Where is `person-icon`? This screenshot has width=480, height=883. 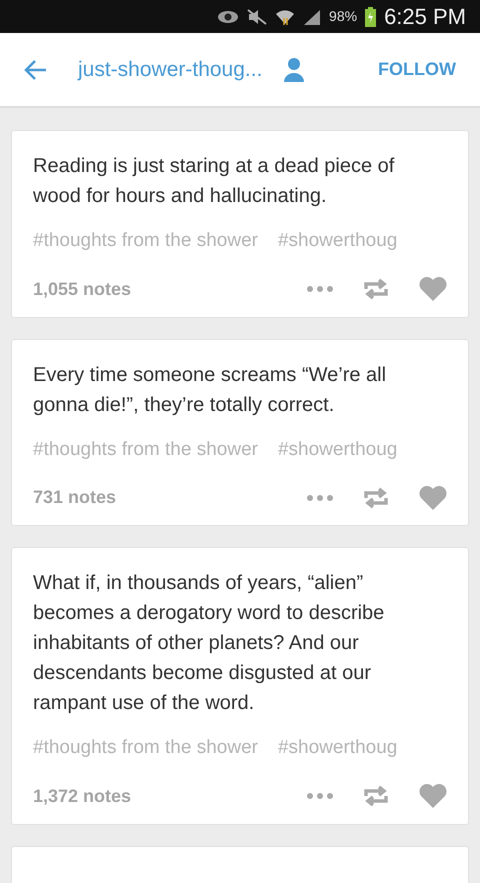
person-icon is located at coordinates (294, 70).